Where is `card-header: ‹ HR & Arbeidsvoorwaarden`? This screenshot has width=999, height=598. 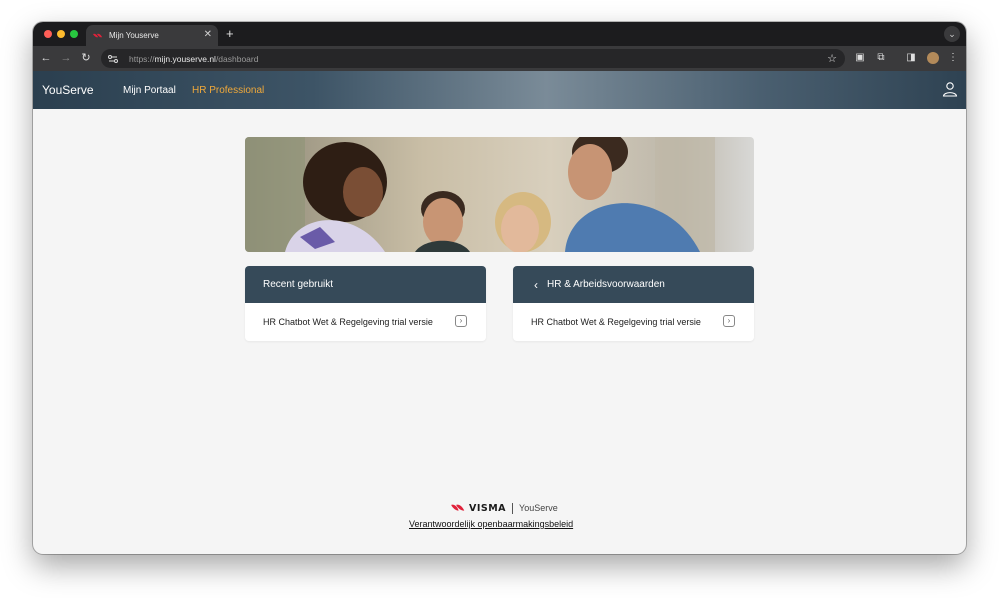 card-header: ‹ HR & Arbeidsvoorwaarden is located at coordinates (633, 284).